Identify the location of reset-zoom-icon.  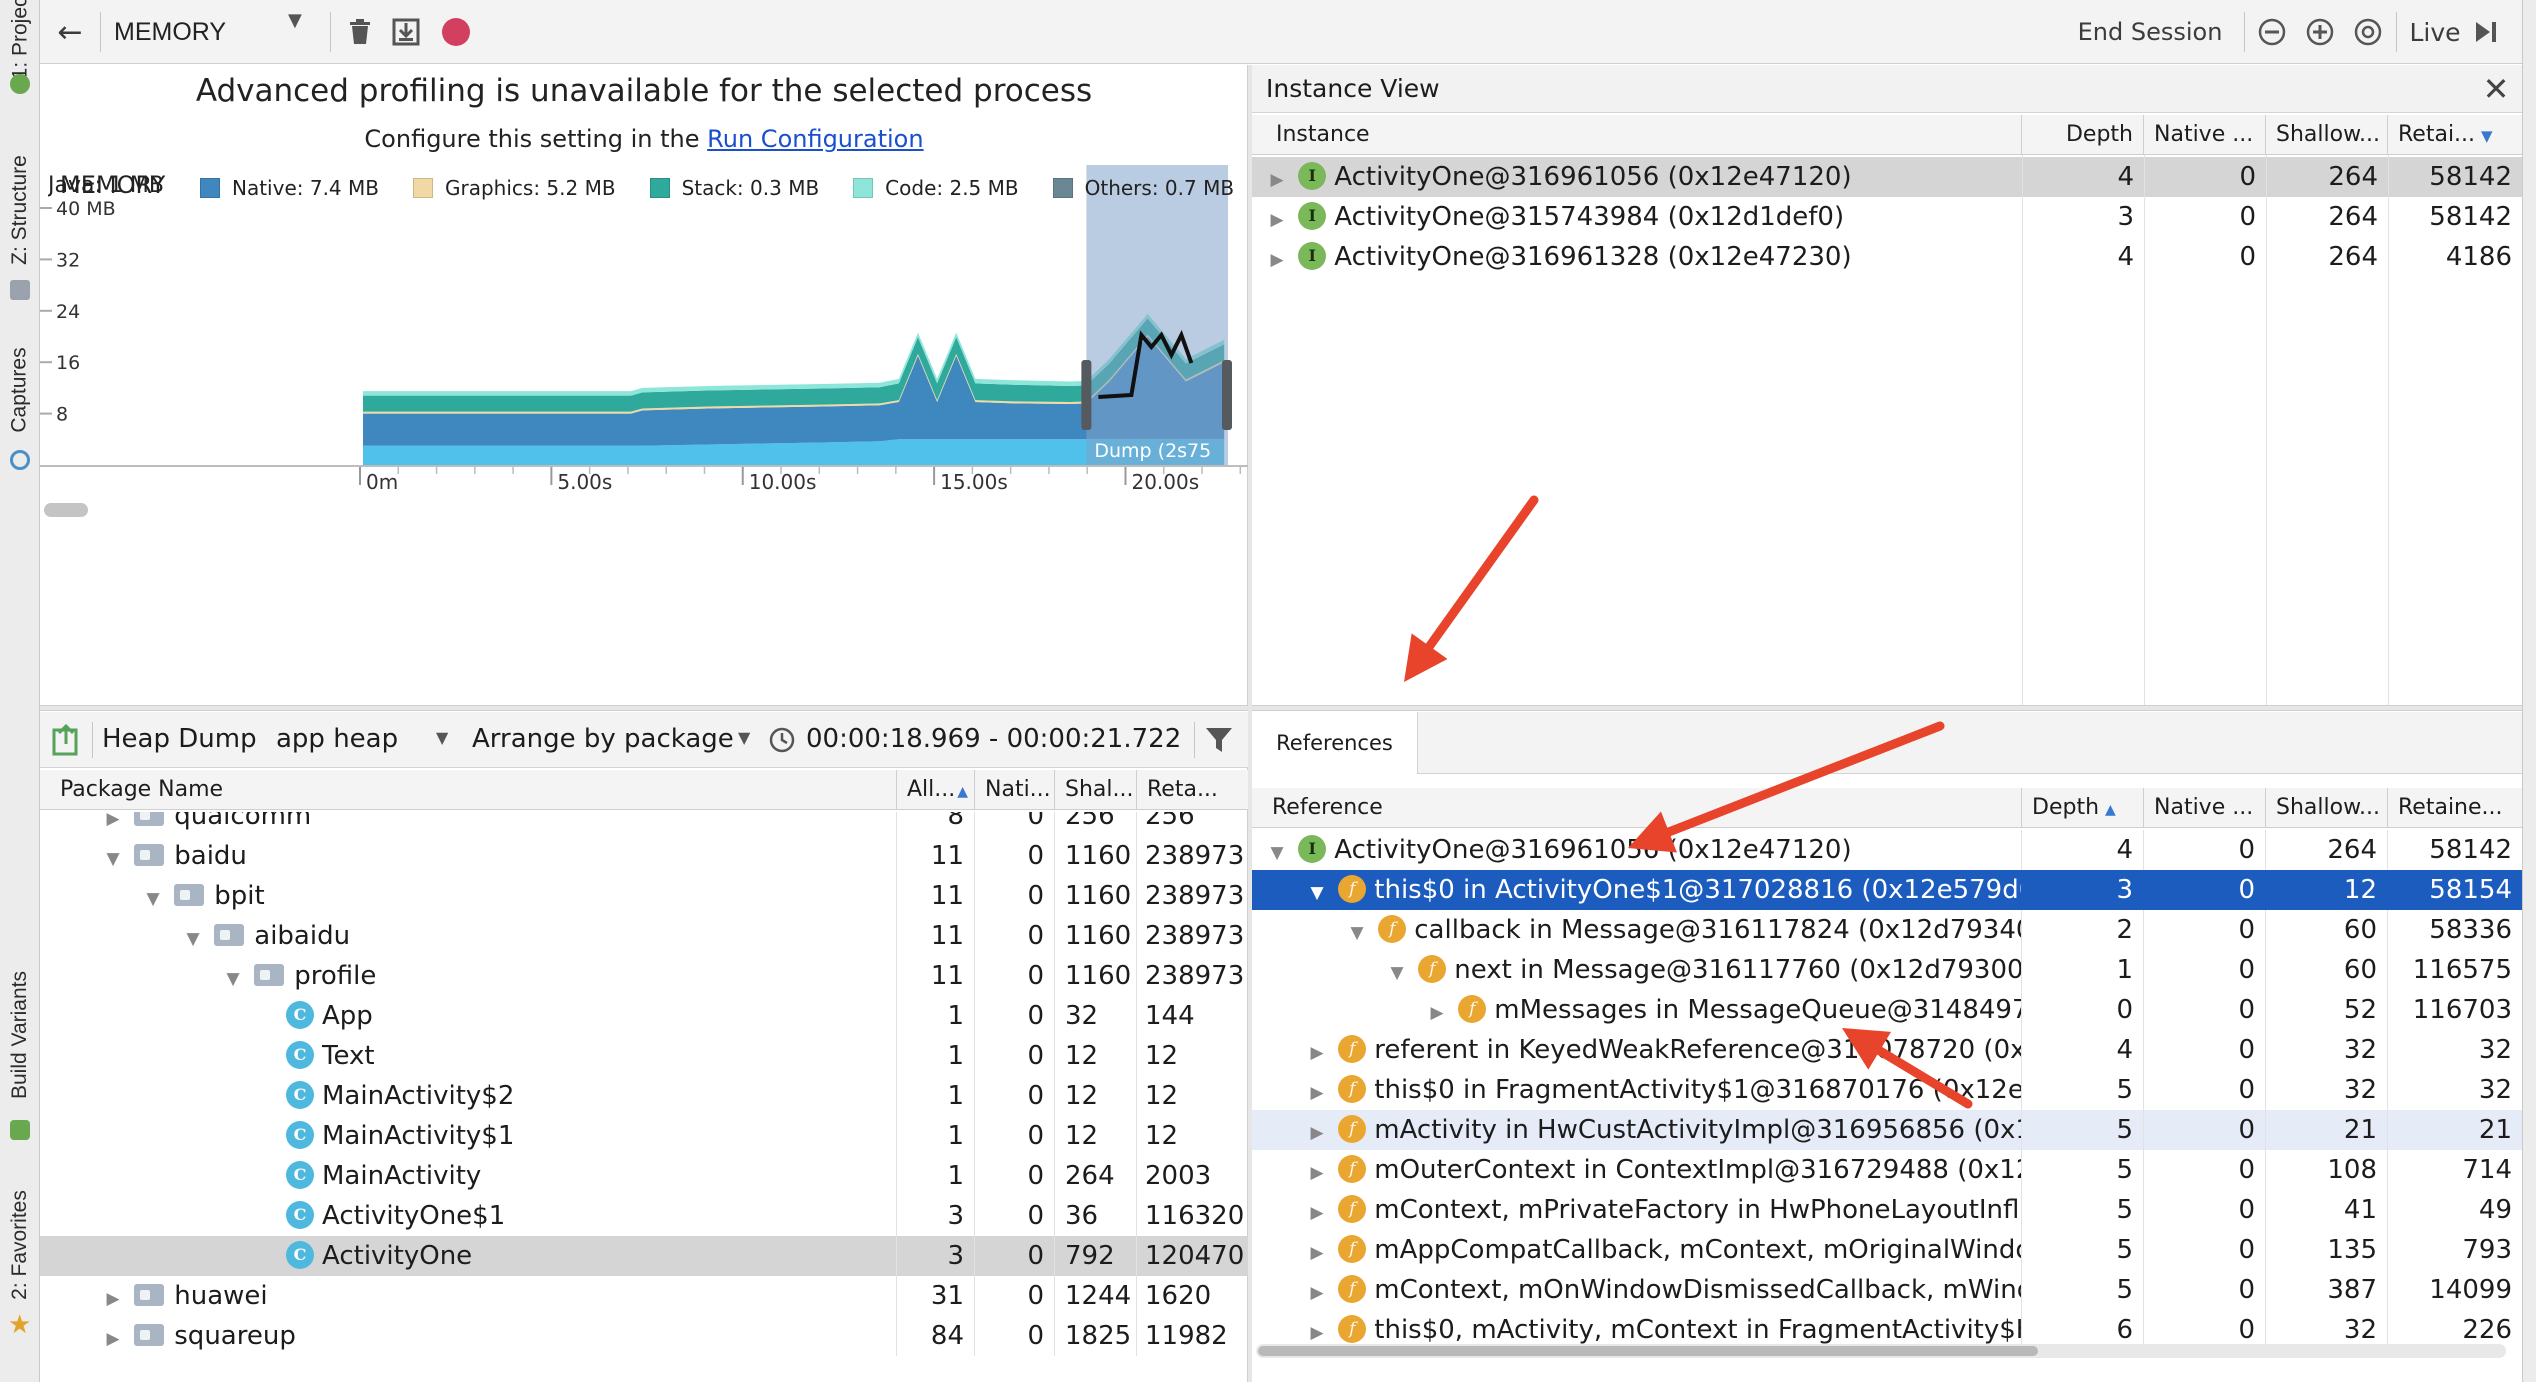
(2368, 32).